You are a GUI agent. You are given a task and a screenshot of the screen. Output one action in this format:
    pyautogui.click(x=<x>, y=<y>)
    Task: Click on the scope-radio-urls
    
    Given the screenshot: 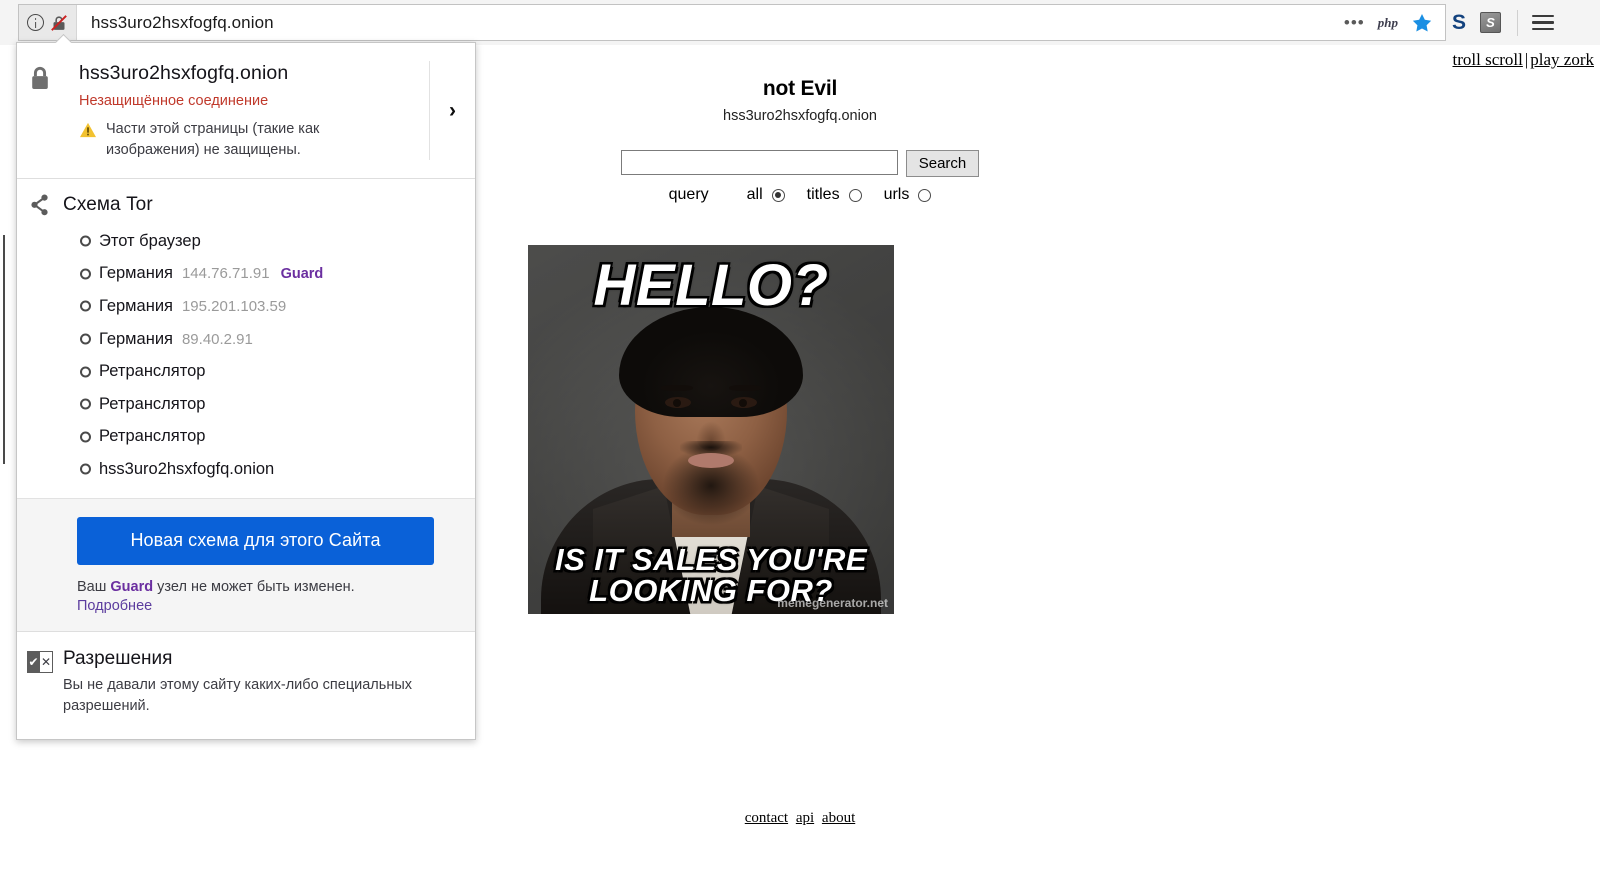 What is the action you would take?
    pyautogui.click(x=925, y=195)
    